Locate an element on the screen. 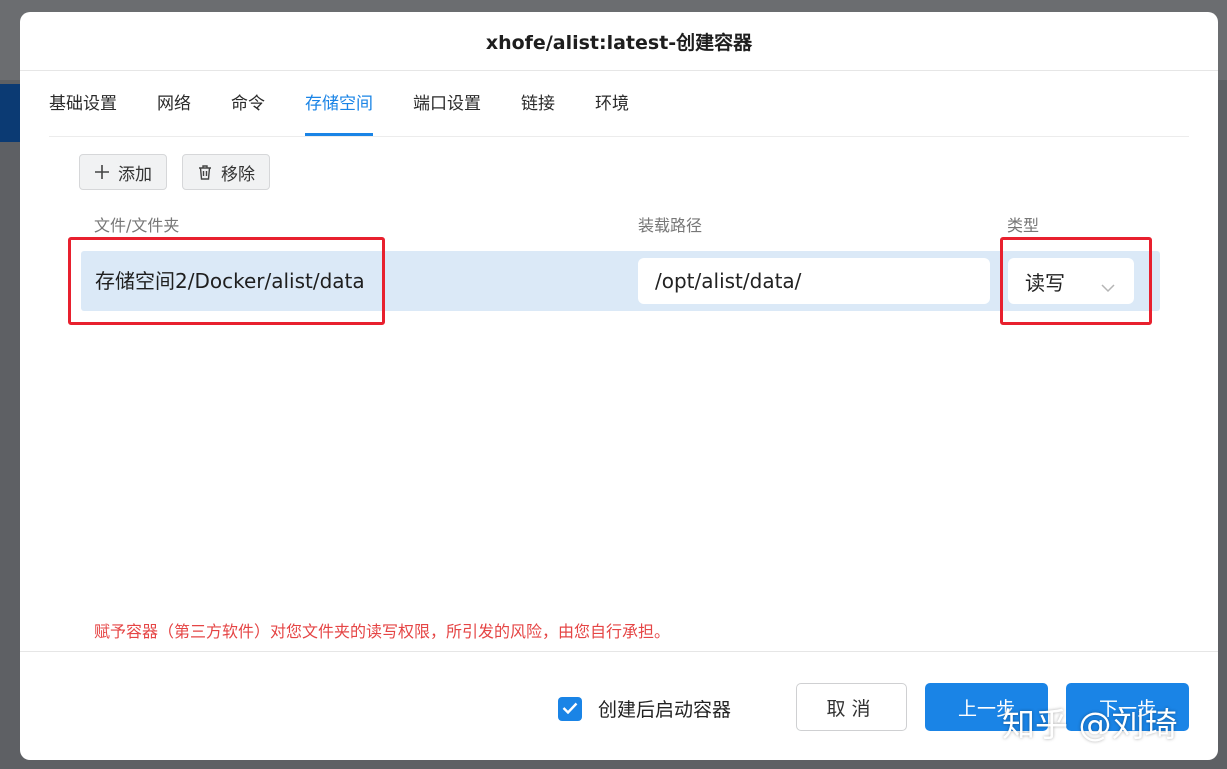  storage-toolbar: 添加 移除 is located at coordinates (174, 172).